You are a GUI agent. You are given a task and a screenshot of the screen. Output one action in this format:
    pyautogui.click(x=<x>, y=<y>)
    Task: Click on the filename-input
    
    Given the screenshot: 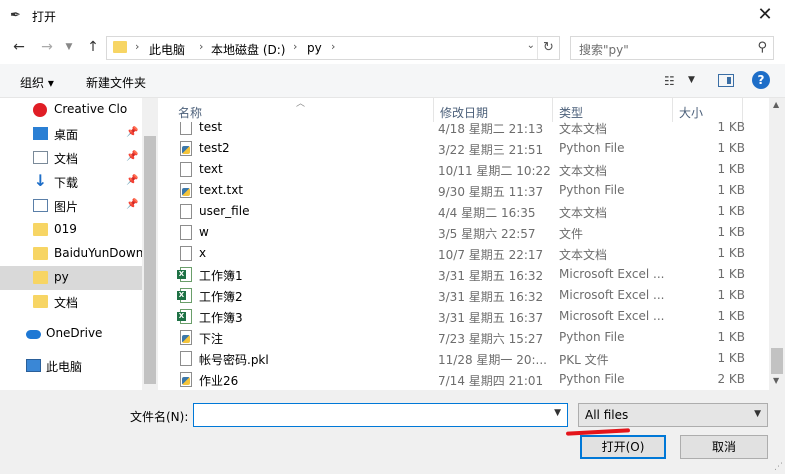 What is the action you would take?
    pyautogui.click(x=370, y=415)
    